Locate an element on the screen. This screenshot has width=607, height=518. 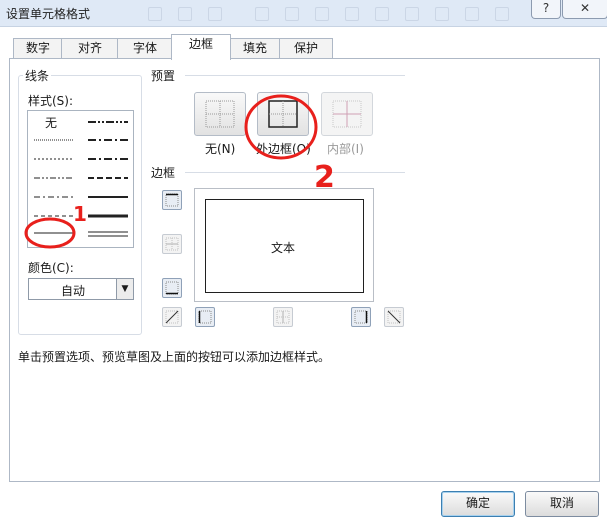
tab-border: 边框 is located at coordinates (201, 47).